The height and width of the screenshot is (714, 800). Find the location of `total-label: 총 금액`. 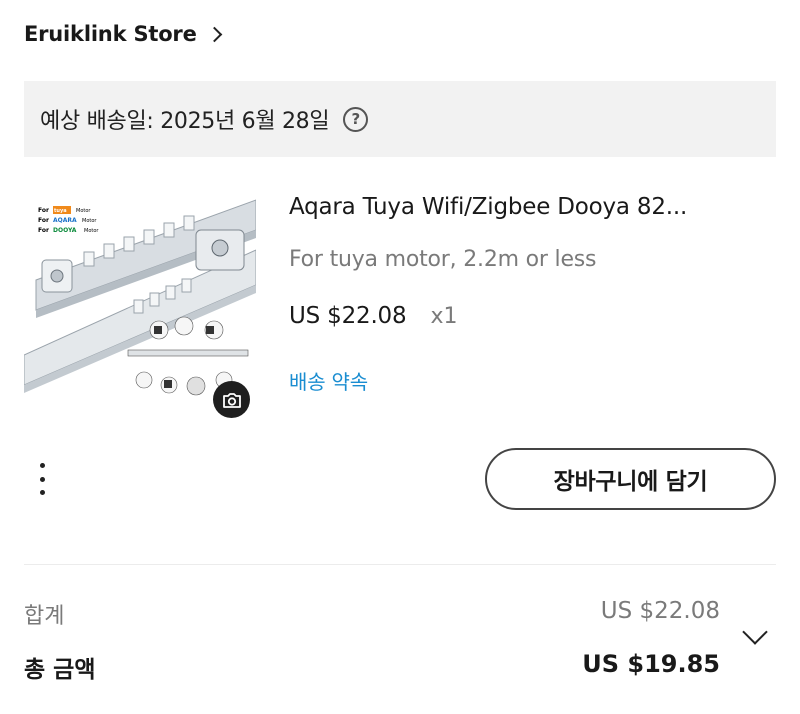

total-label: 총 금액 is located at coordinates (60, 670).